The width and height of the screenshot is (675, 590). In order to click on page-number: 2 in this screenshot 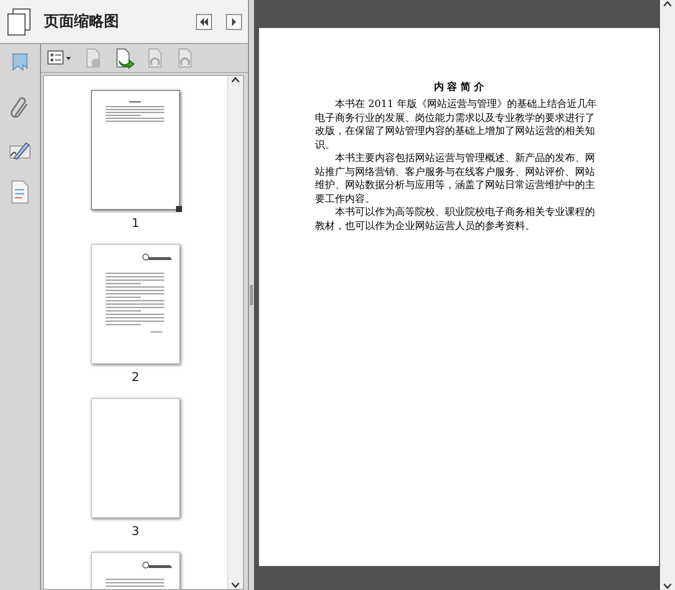, I will do `click(136, 377)`.